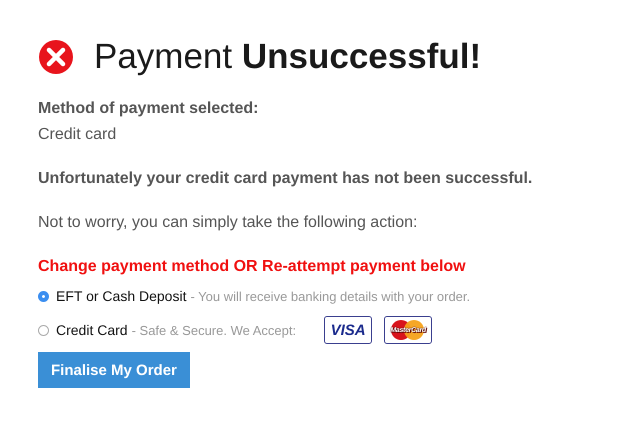 This screenshot has width=627, height=440. Describe the element at coordinates (228, 223) in the screenshot. I see `info-message: Not to worry, you can simply take the following action:` at that location.